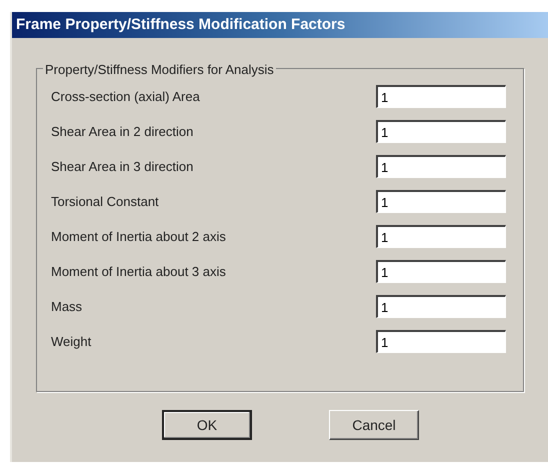 Image resolution: width=548 pixels, height=464 pixels. What do you see at coordinates (122, 131) in the screenshot?
I see `field-label: Shear Area in 2 direction` at bounding box center [122, 131].